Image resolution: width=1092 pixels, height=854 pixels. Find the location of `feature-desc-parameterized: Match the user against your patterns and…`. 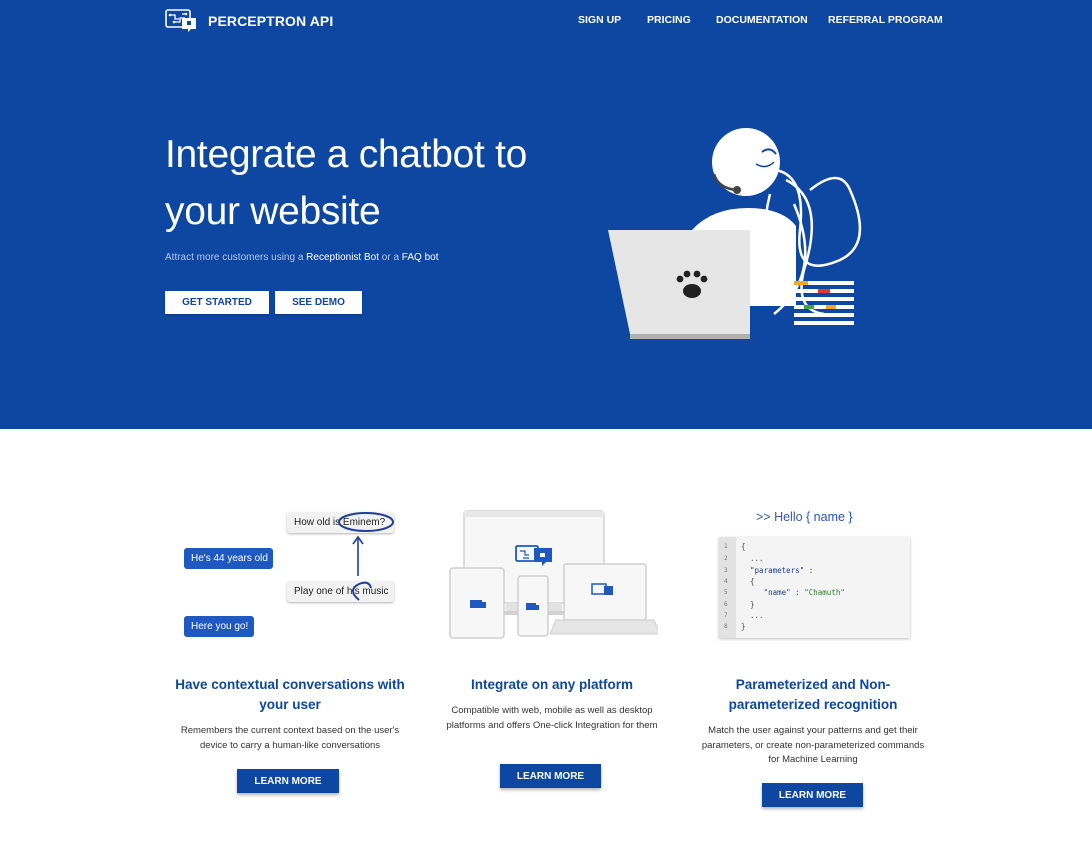

feature-desc-parameterized: Match the user against your patterns and… is located at coordinates (813, 745).